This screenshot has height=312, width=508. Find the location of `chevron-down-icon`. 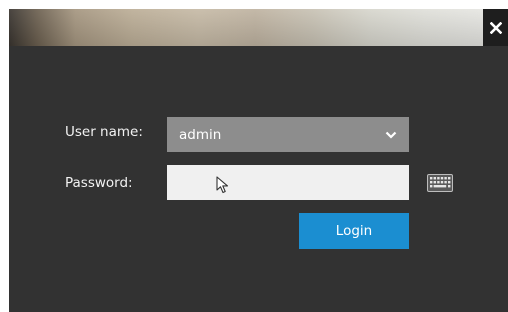

chevron-down-icon is located at coordinates (391, 135).